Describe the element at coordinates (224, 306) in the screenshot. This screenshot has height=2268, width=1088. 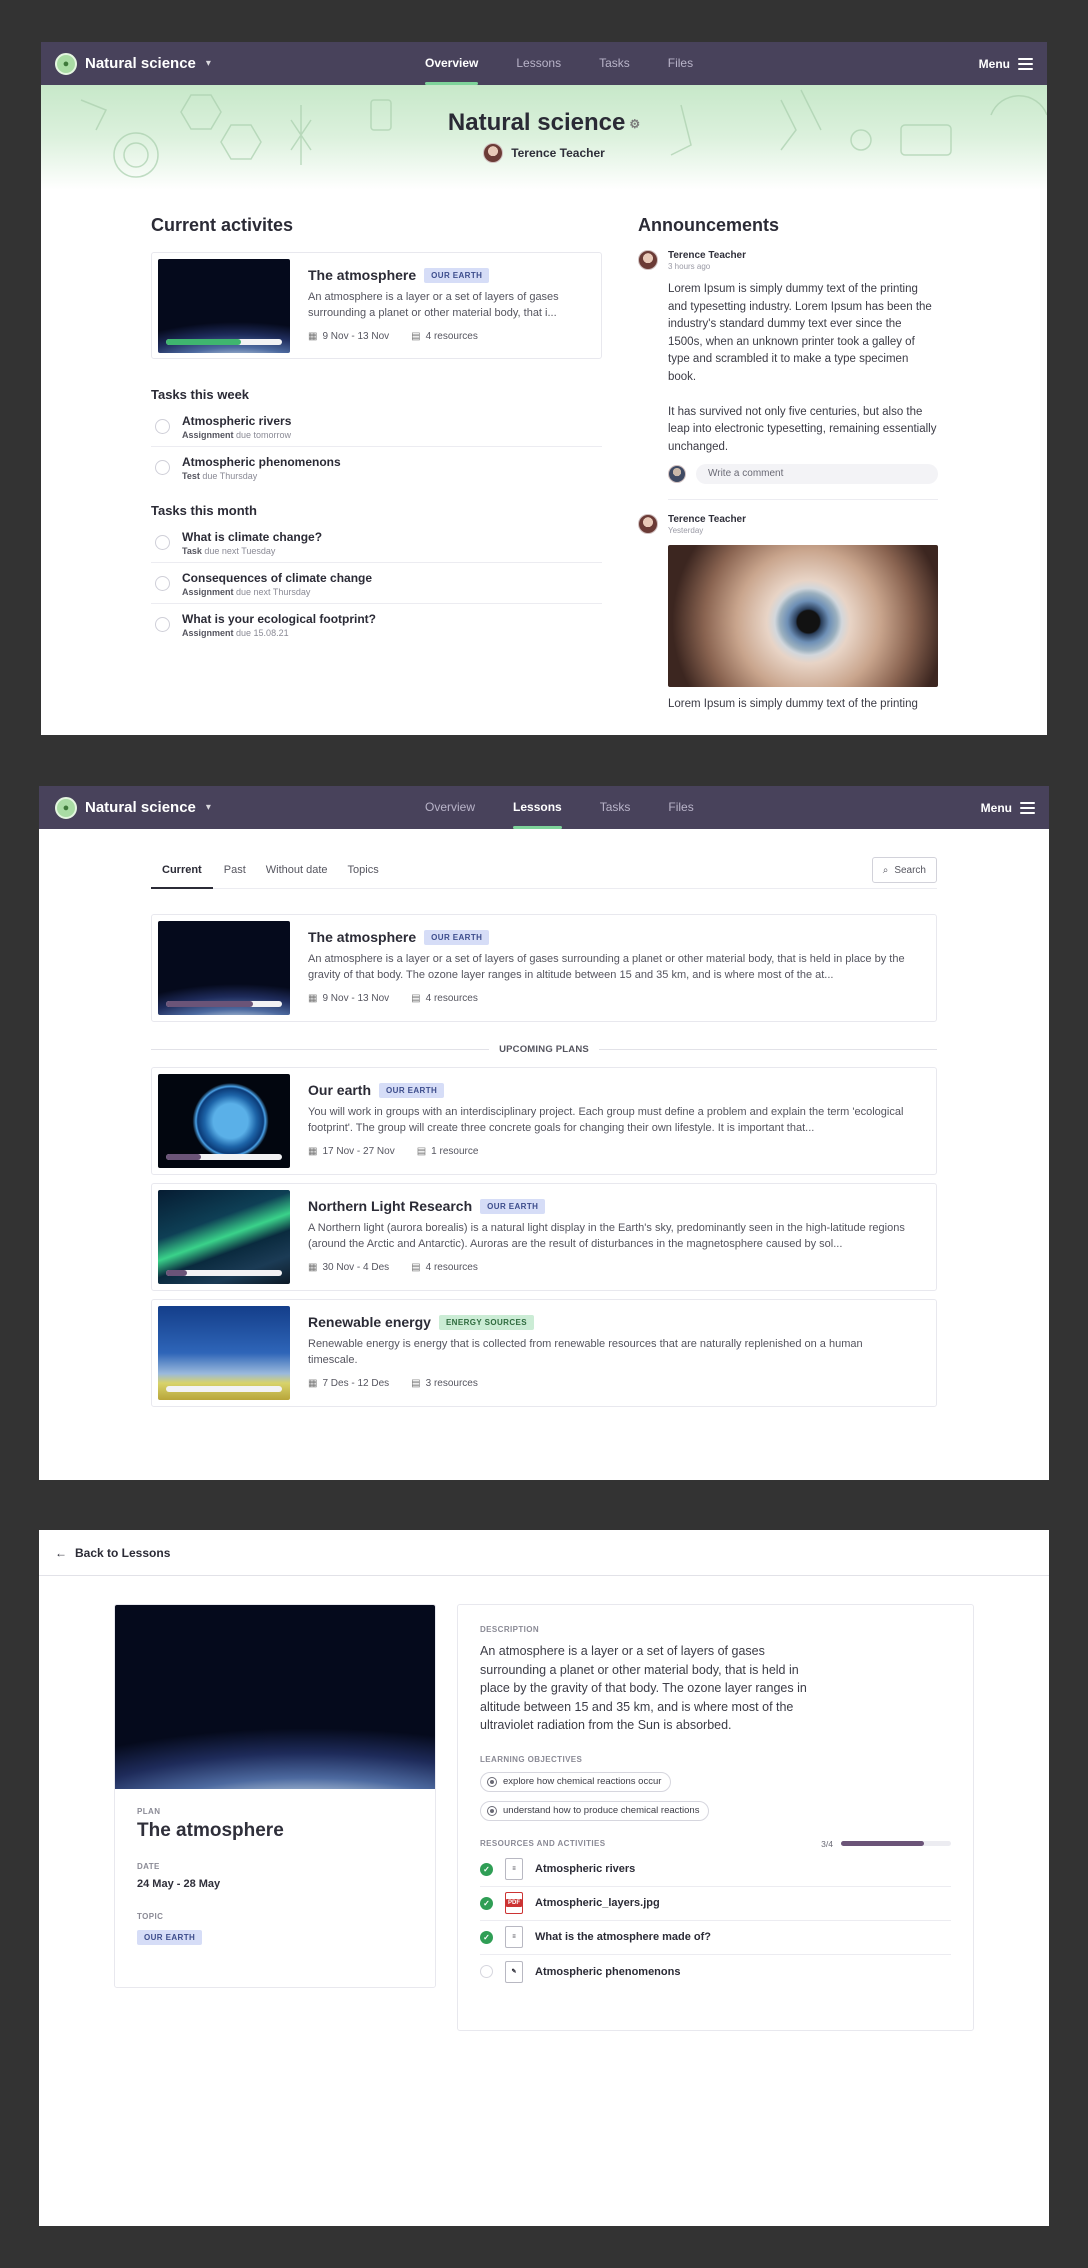
I see `activity-thumbnail` at that location.